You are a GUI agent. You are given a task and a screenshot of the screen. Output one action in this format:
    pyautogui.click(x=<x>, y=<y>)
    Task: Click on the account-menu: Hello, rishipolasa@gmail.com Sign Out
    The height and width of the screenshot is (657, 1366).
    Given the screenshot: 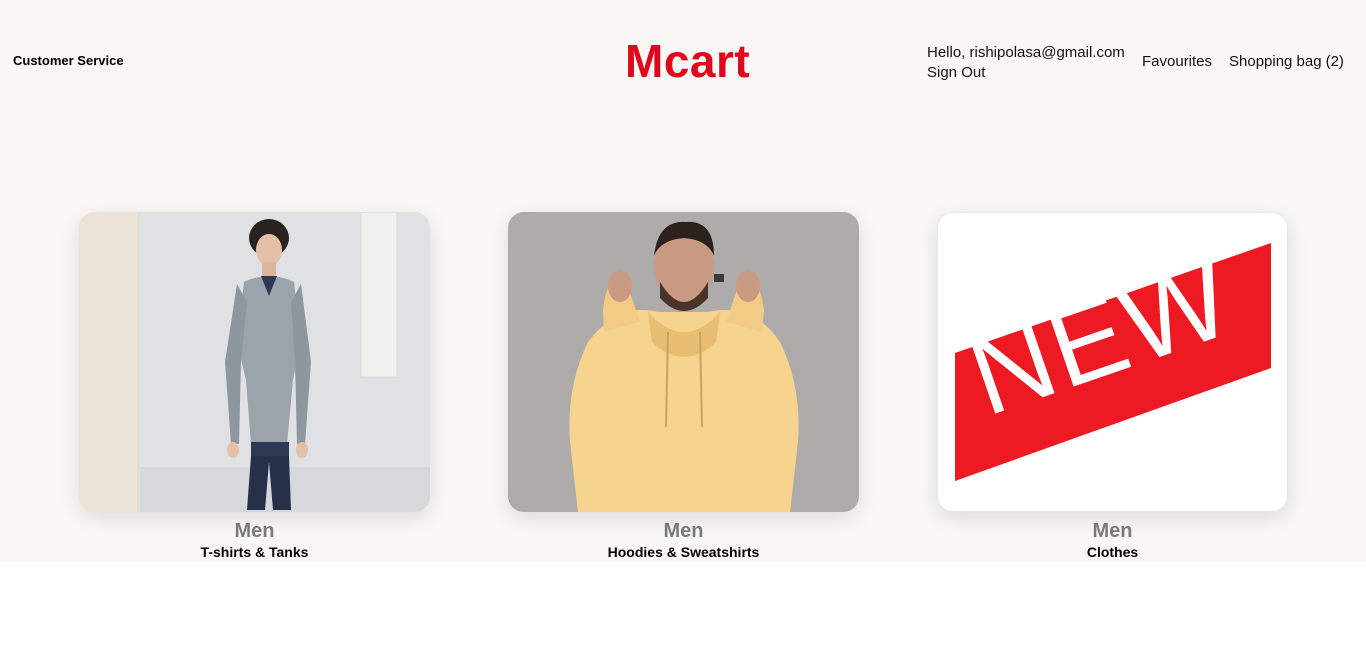 What is the action you would take?
    pyautogui.click(x=1026, y=63)
    